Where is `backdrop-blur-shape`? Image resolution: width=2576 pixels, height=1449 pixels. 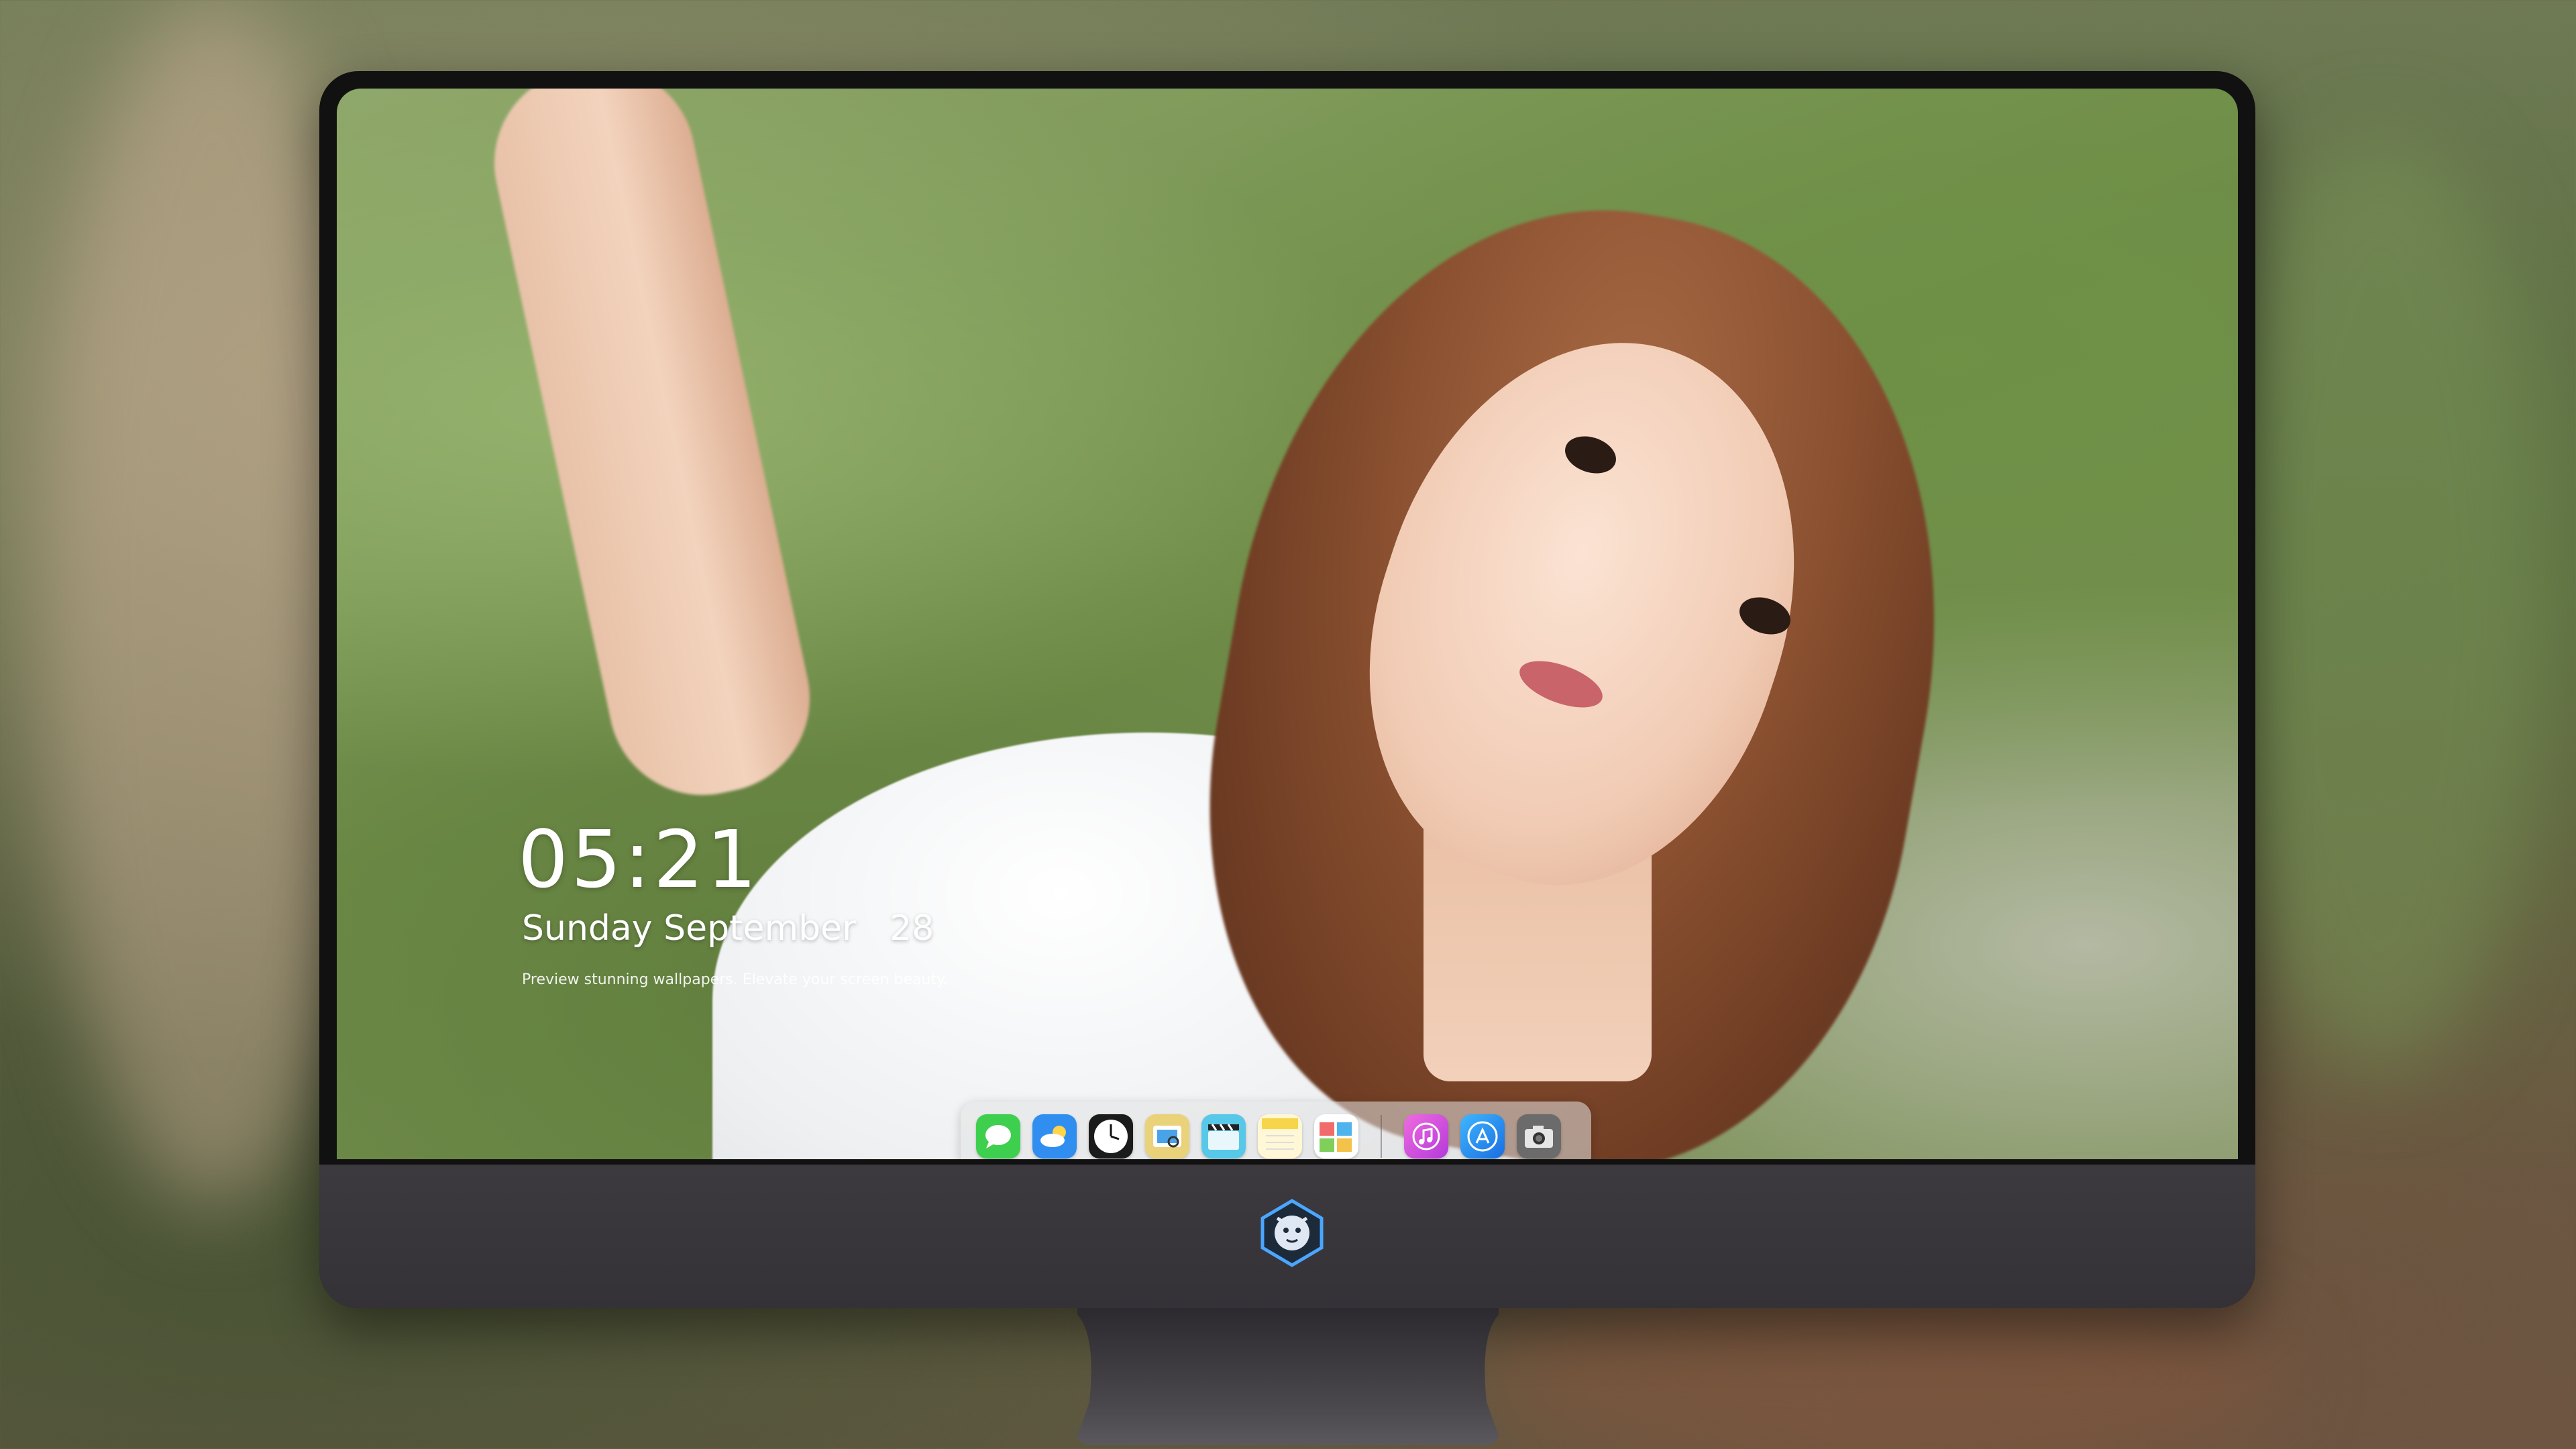
backdrop-blur-shape is located at coordinates (2381, 603).